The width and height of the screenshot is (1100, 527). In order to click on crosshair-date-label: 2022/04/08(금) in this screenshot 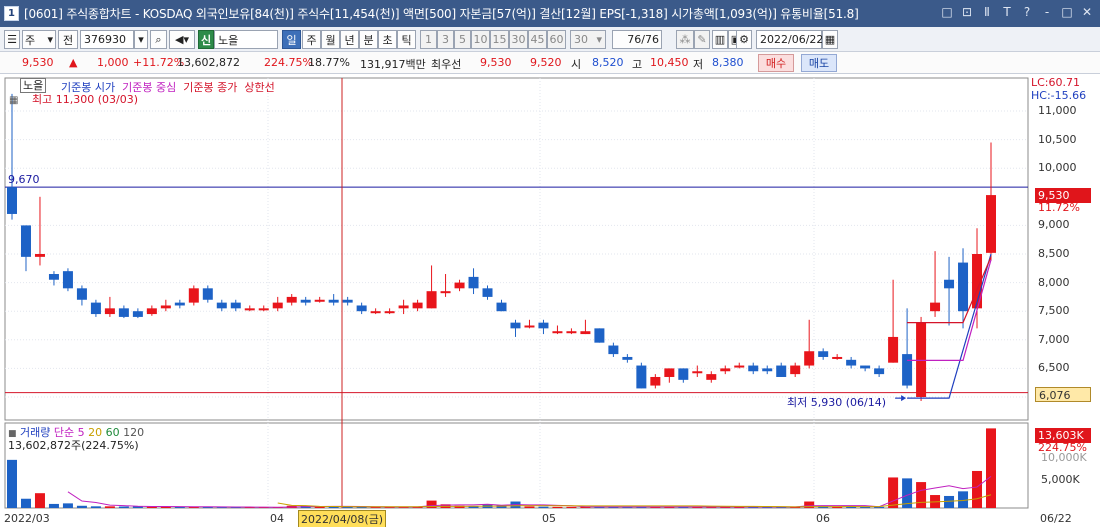, I will do `click(342, 518)`.